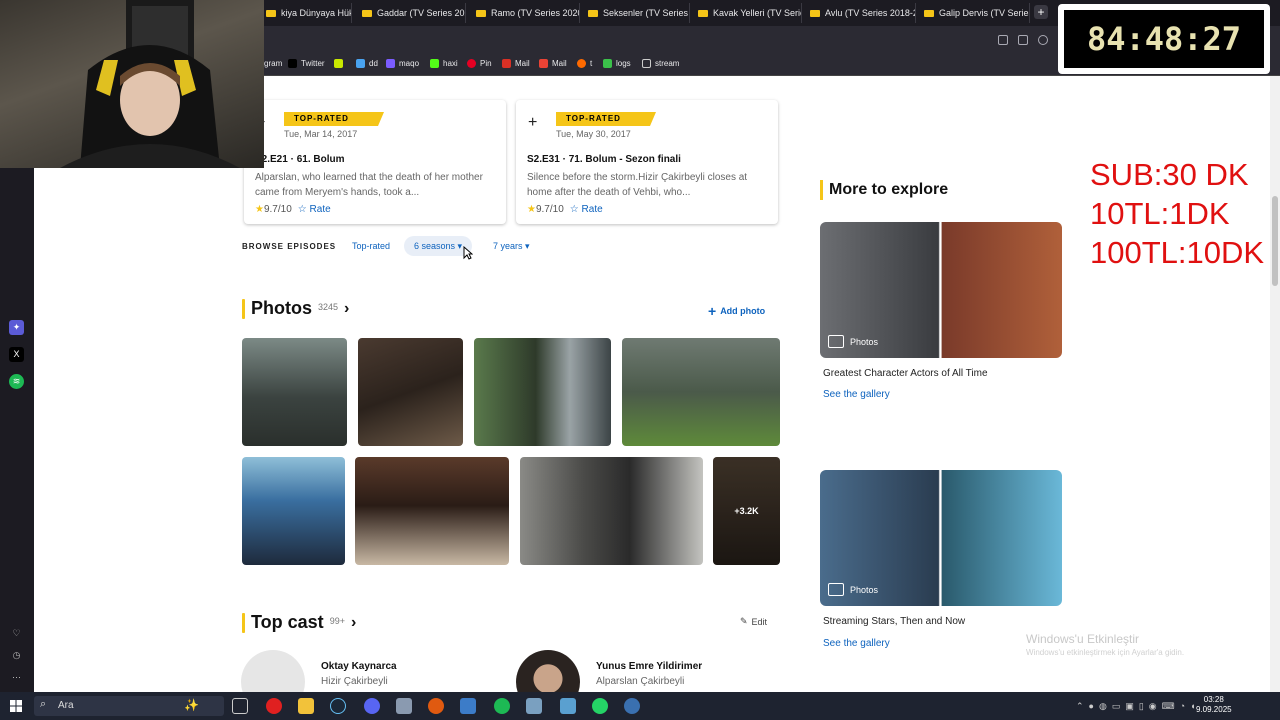 The image size is (1280, 720). Describe the element at coordinates (240, 706) in the screenshot. I see `task-view-icon` at that location.